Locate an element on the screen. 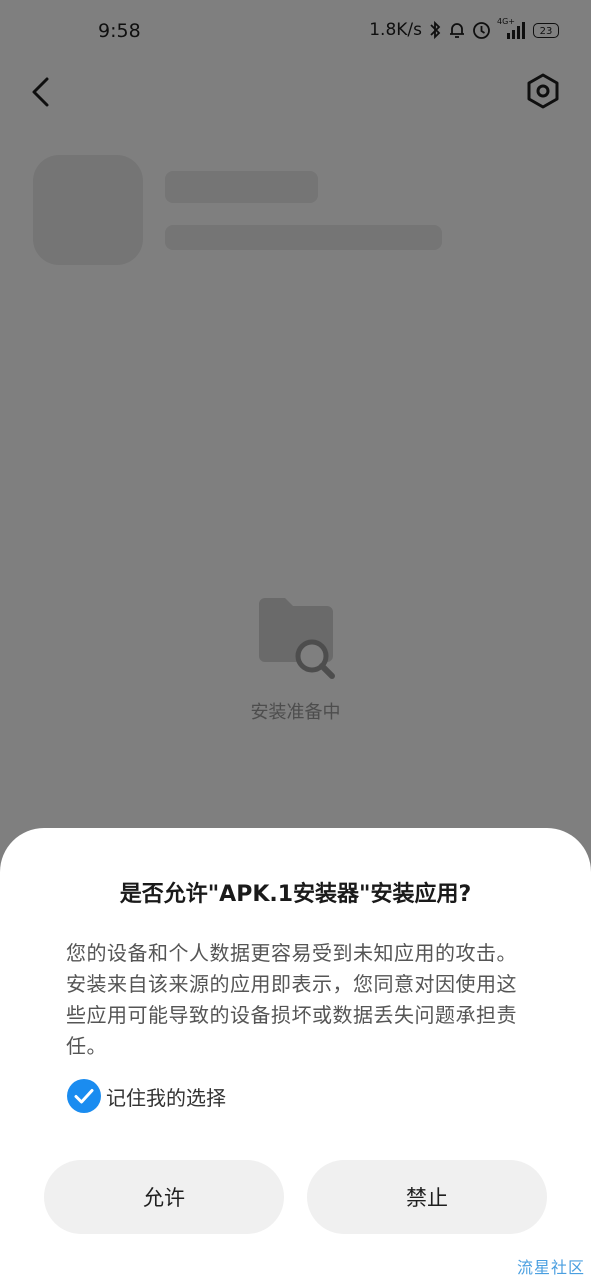 This screenshot has height=1280, width=591. checkbox-checked-icon is located at coordinates (84, 1096).